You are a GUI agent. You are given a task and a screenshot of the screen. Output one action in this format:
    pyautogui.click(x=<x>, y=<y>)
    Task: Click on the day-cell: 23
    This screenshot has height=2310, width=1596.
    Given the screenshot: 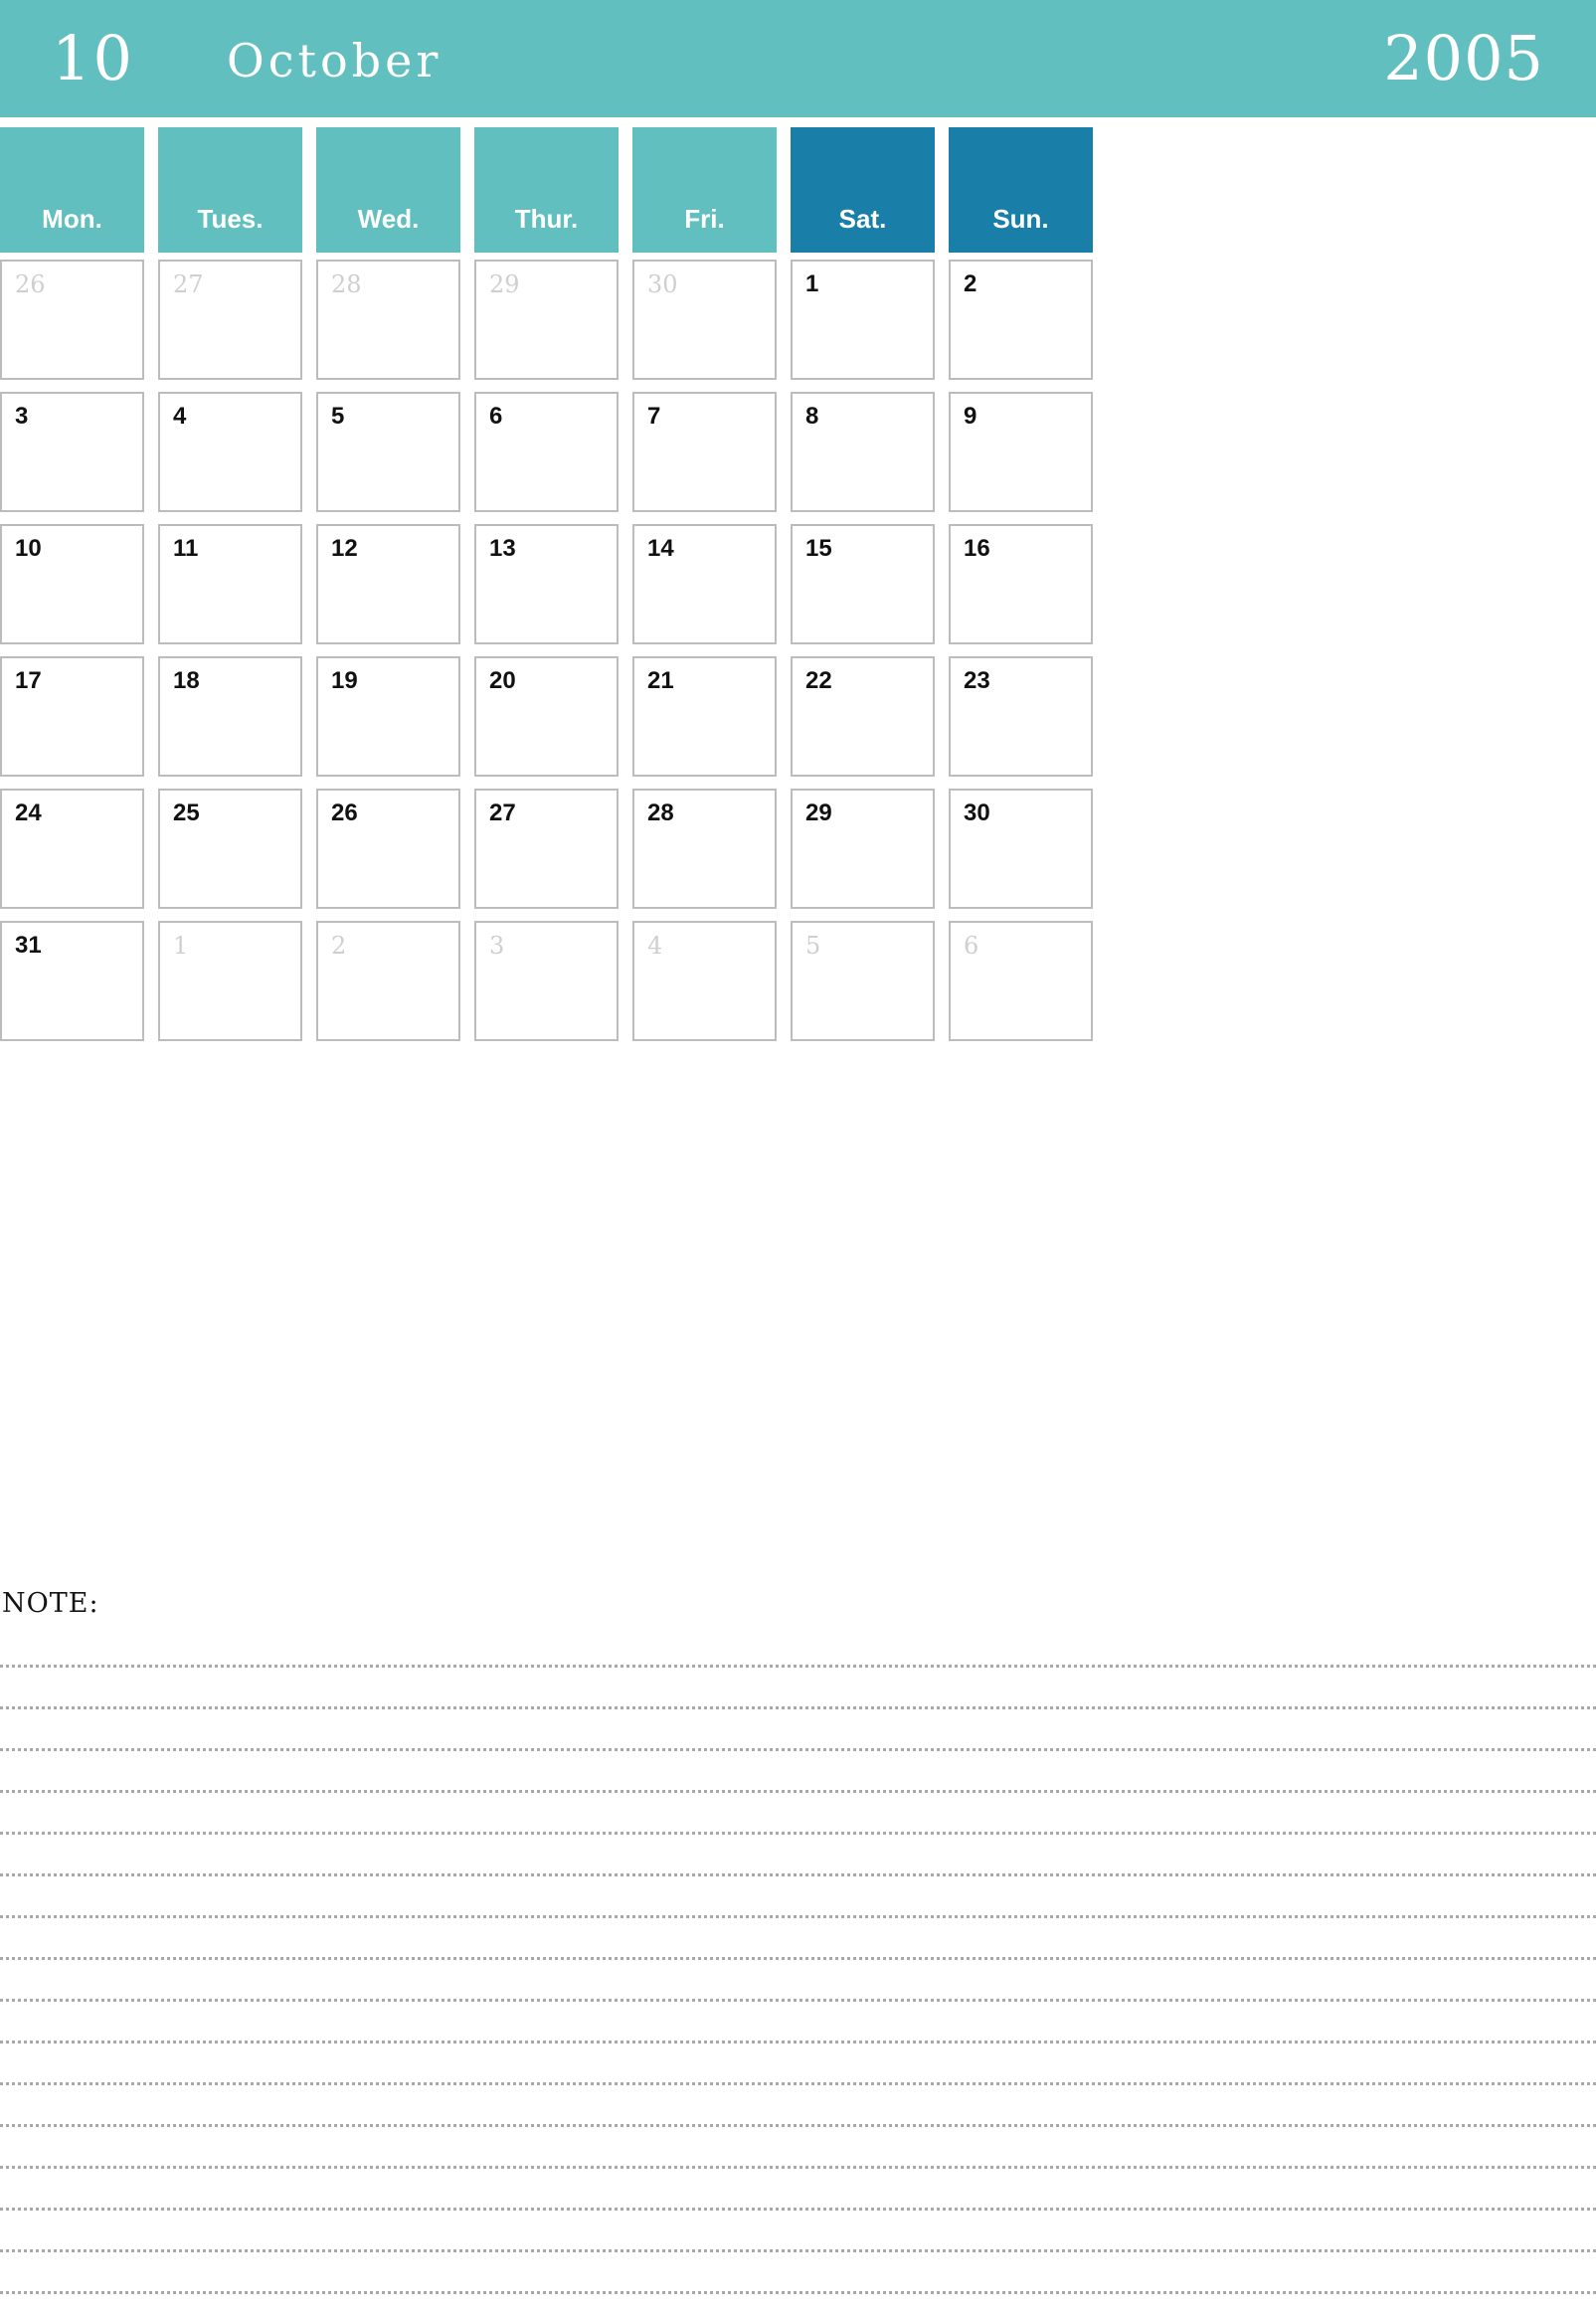 What is the action you would take?
    pyautogui.click(x=1021, y=717)
    